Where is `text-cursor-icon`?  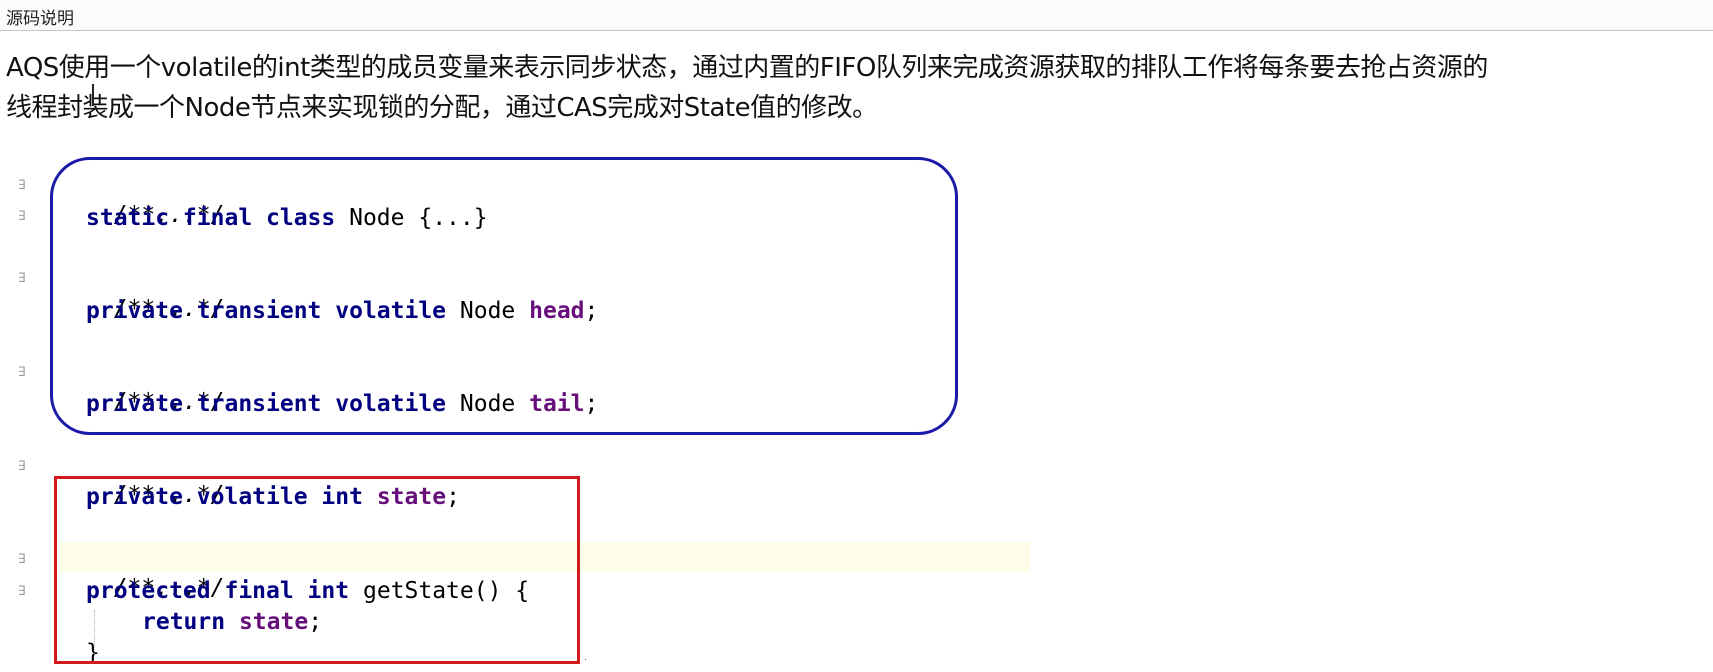
text-cursor-icon is located at coordinates (94, 95).